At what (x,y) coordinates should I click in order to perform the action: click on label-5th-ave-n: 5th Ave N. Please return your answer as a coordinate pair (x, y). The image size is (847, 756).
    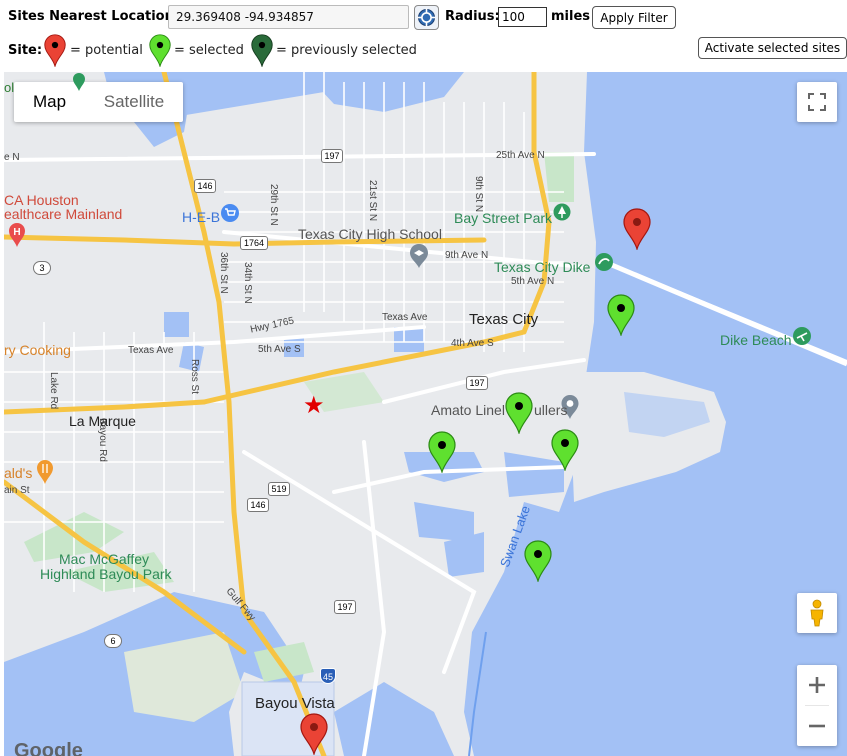
    Looking at the image, I should click on (533, 281).